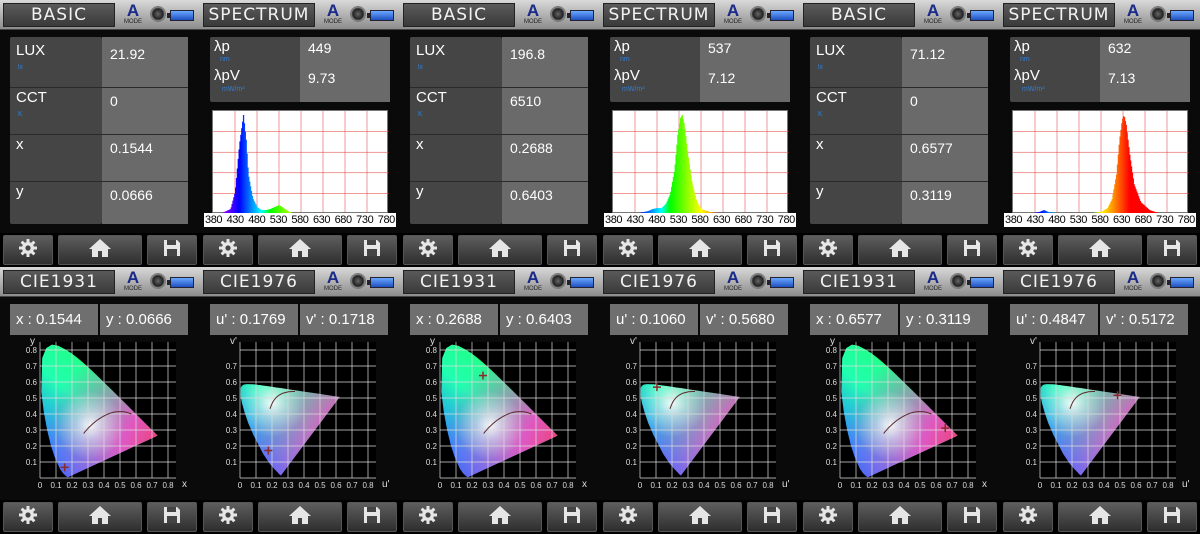  I want to click on spectrum-tick-label: 680, so click(743, 220).